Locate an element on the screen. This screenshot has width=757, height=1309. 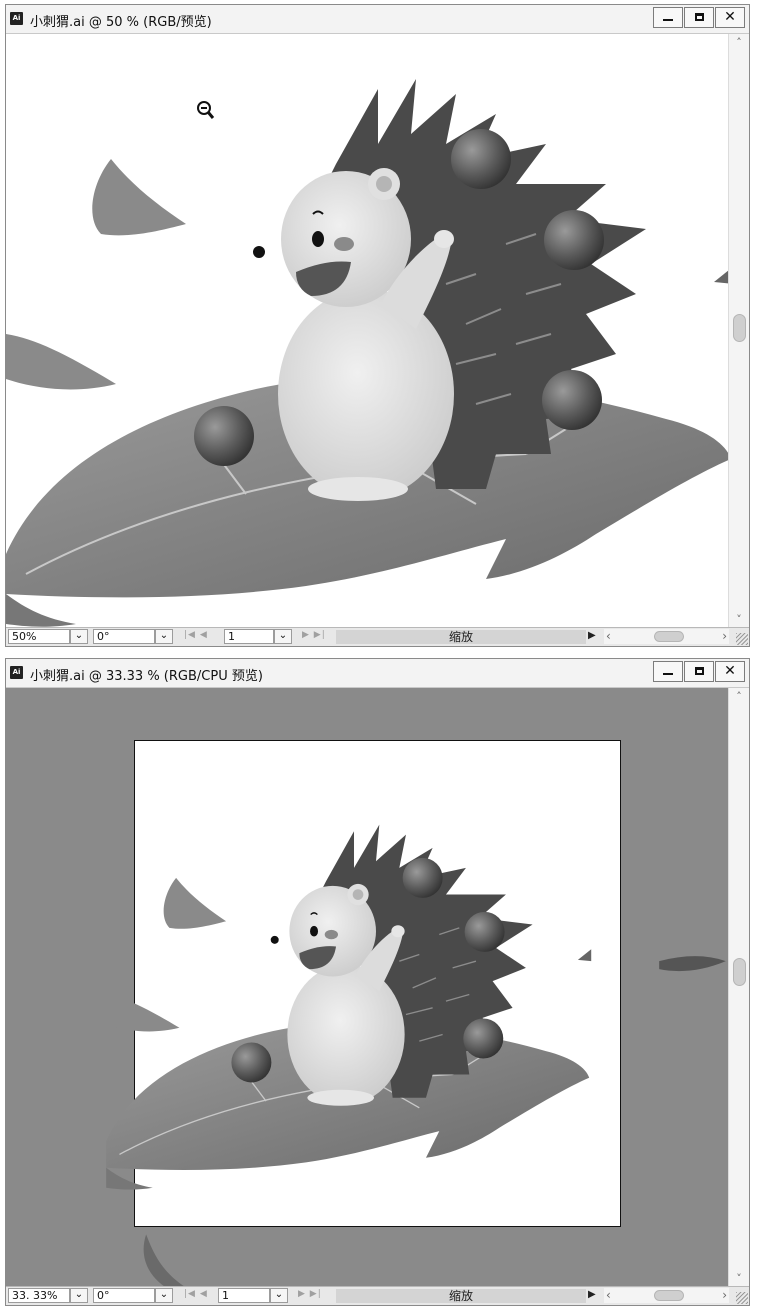
zoom-level-field: 33. 33% is located at coordinates (39, 1295).